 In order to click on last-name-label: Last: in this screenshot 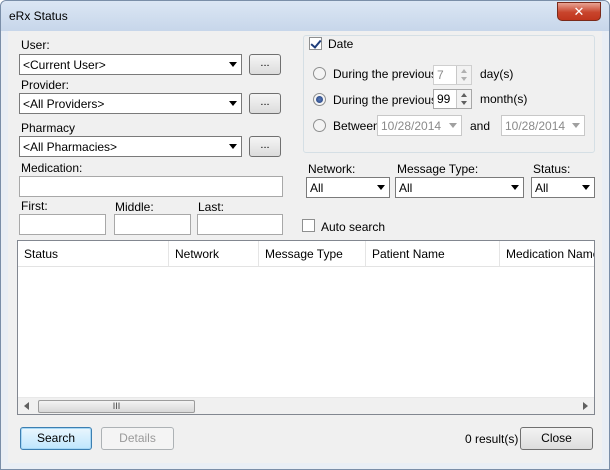, I will do `click(211, 207)`.